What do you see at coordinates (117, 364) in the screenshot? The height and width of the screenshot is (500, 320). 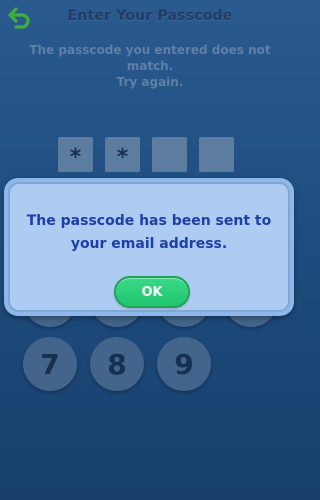 I see `keypad-key-8: 8` at bounding box center [117, 364].